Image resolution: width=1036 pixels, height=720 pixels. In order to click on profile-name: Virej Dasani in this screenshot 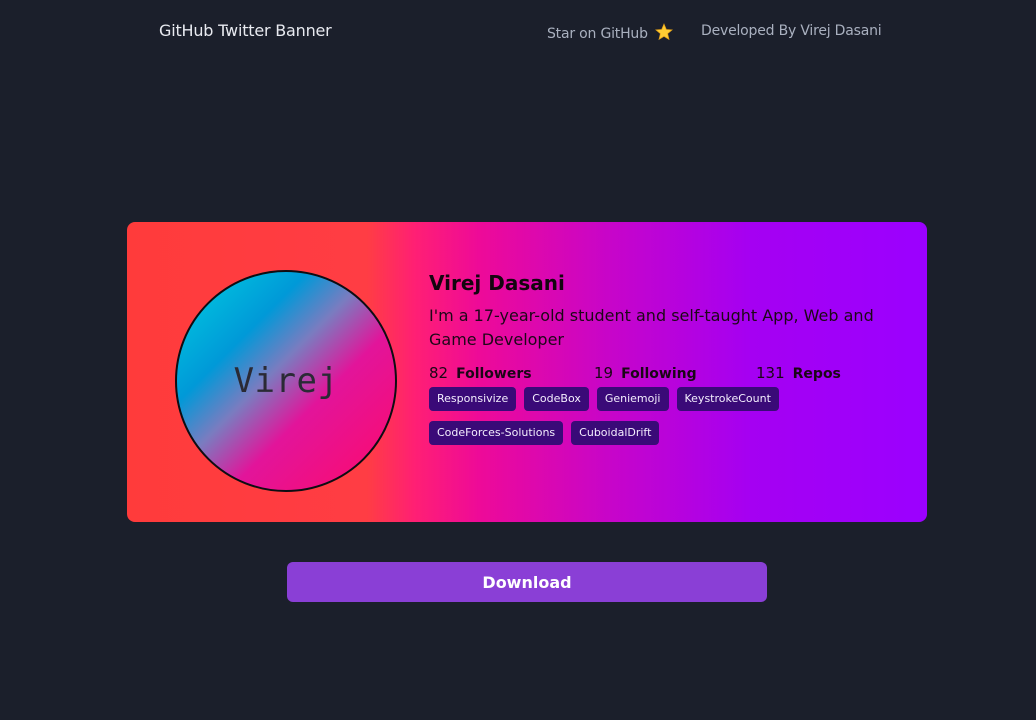, I will do `click(497, 283)`.